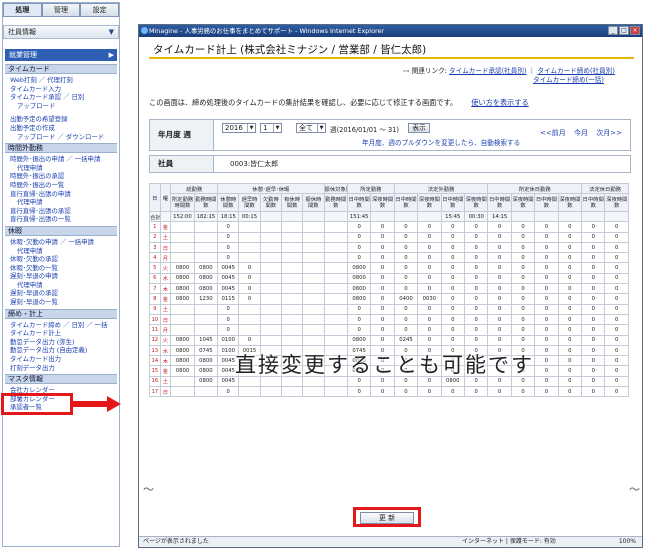 This screenshot has width=656, height=550. I want to click on year-select: 2016 ▼, so click(239, 128).